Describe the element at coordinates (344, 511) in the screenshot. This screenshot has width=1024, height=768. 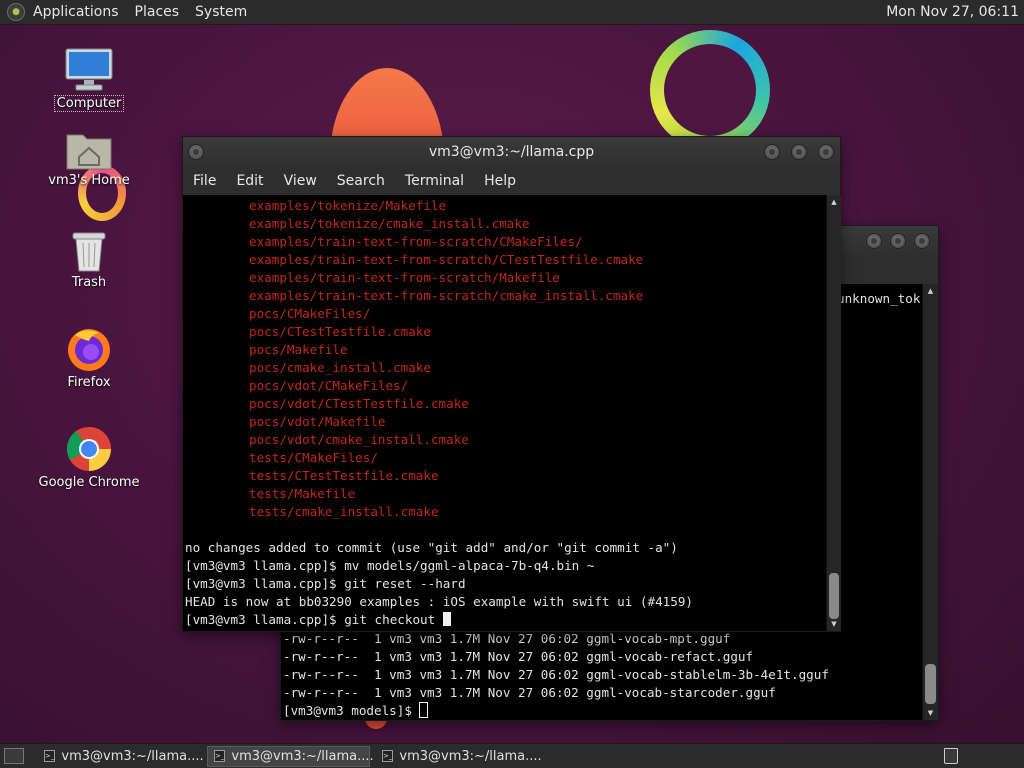
I see `terminal-line-untracked: tests/cmake_install.cmake` at that location.